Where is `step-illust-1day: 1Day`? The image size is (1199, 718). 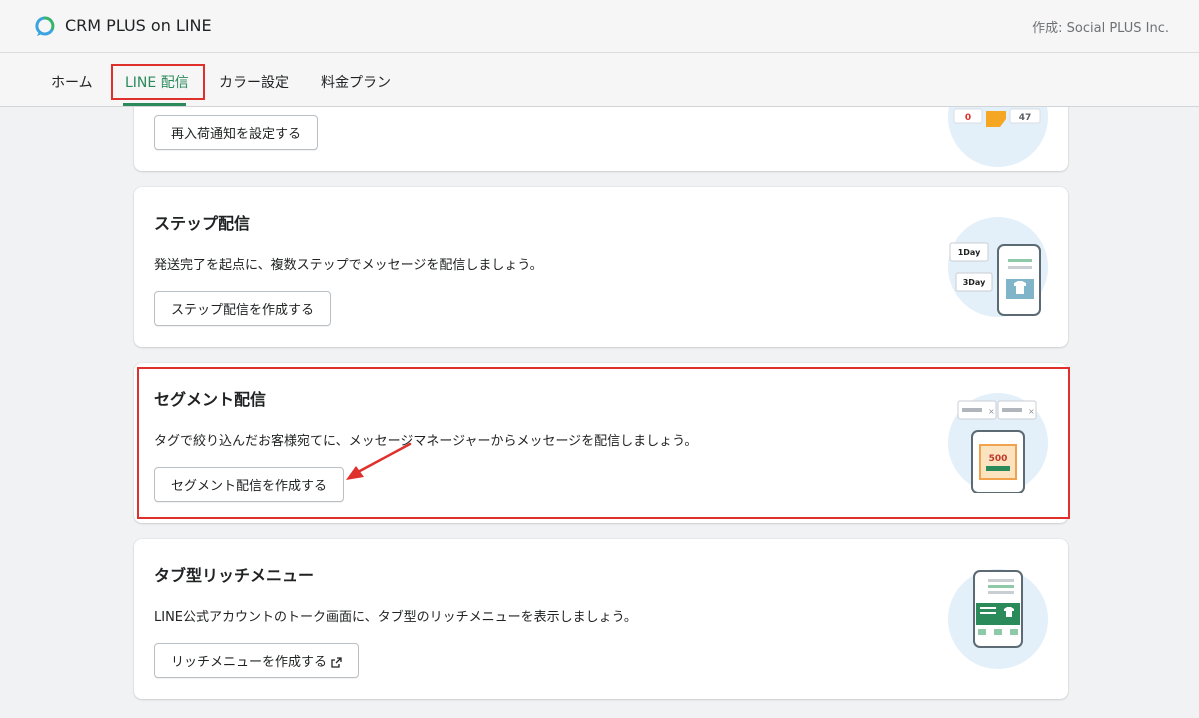
step-illust-1day: 1Day is located at coordinates (969, 252).